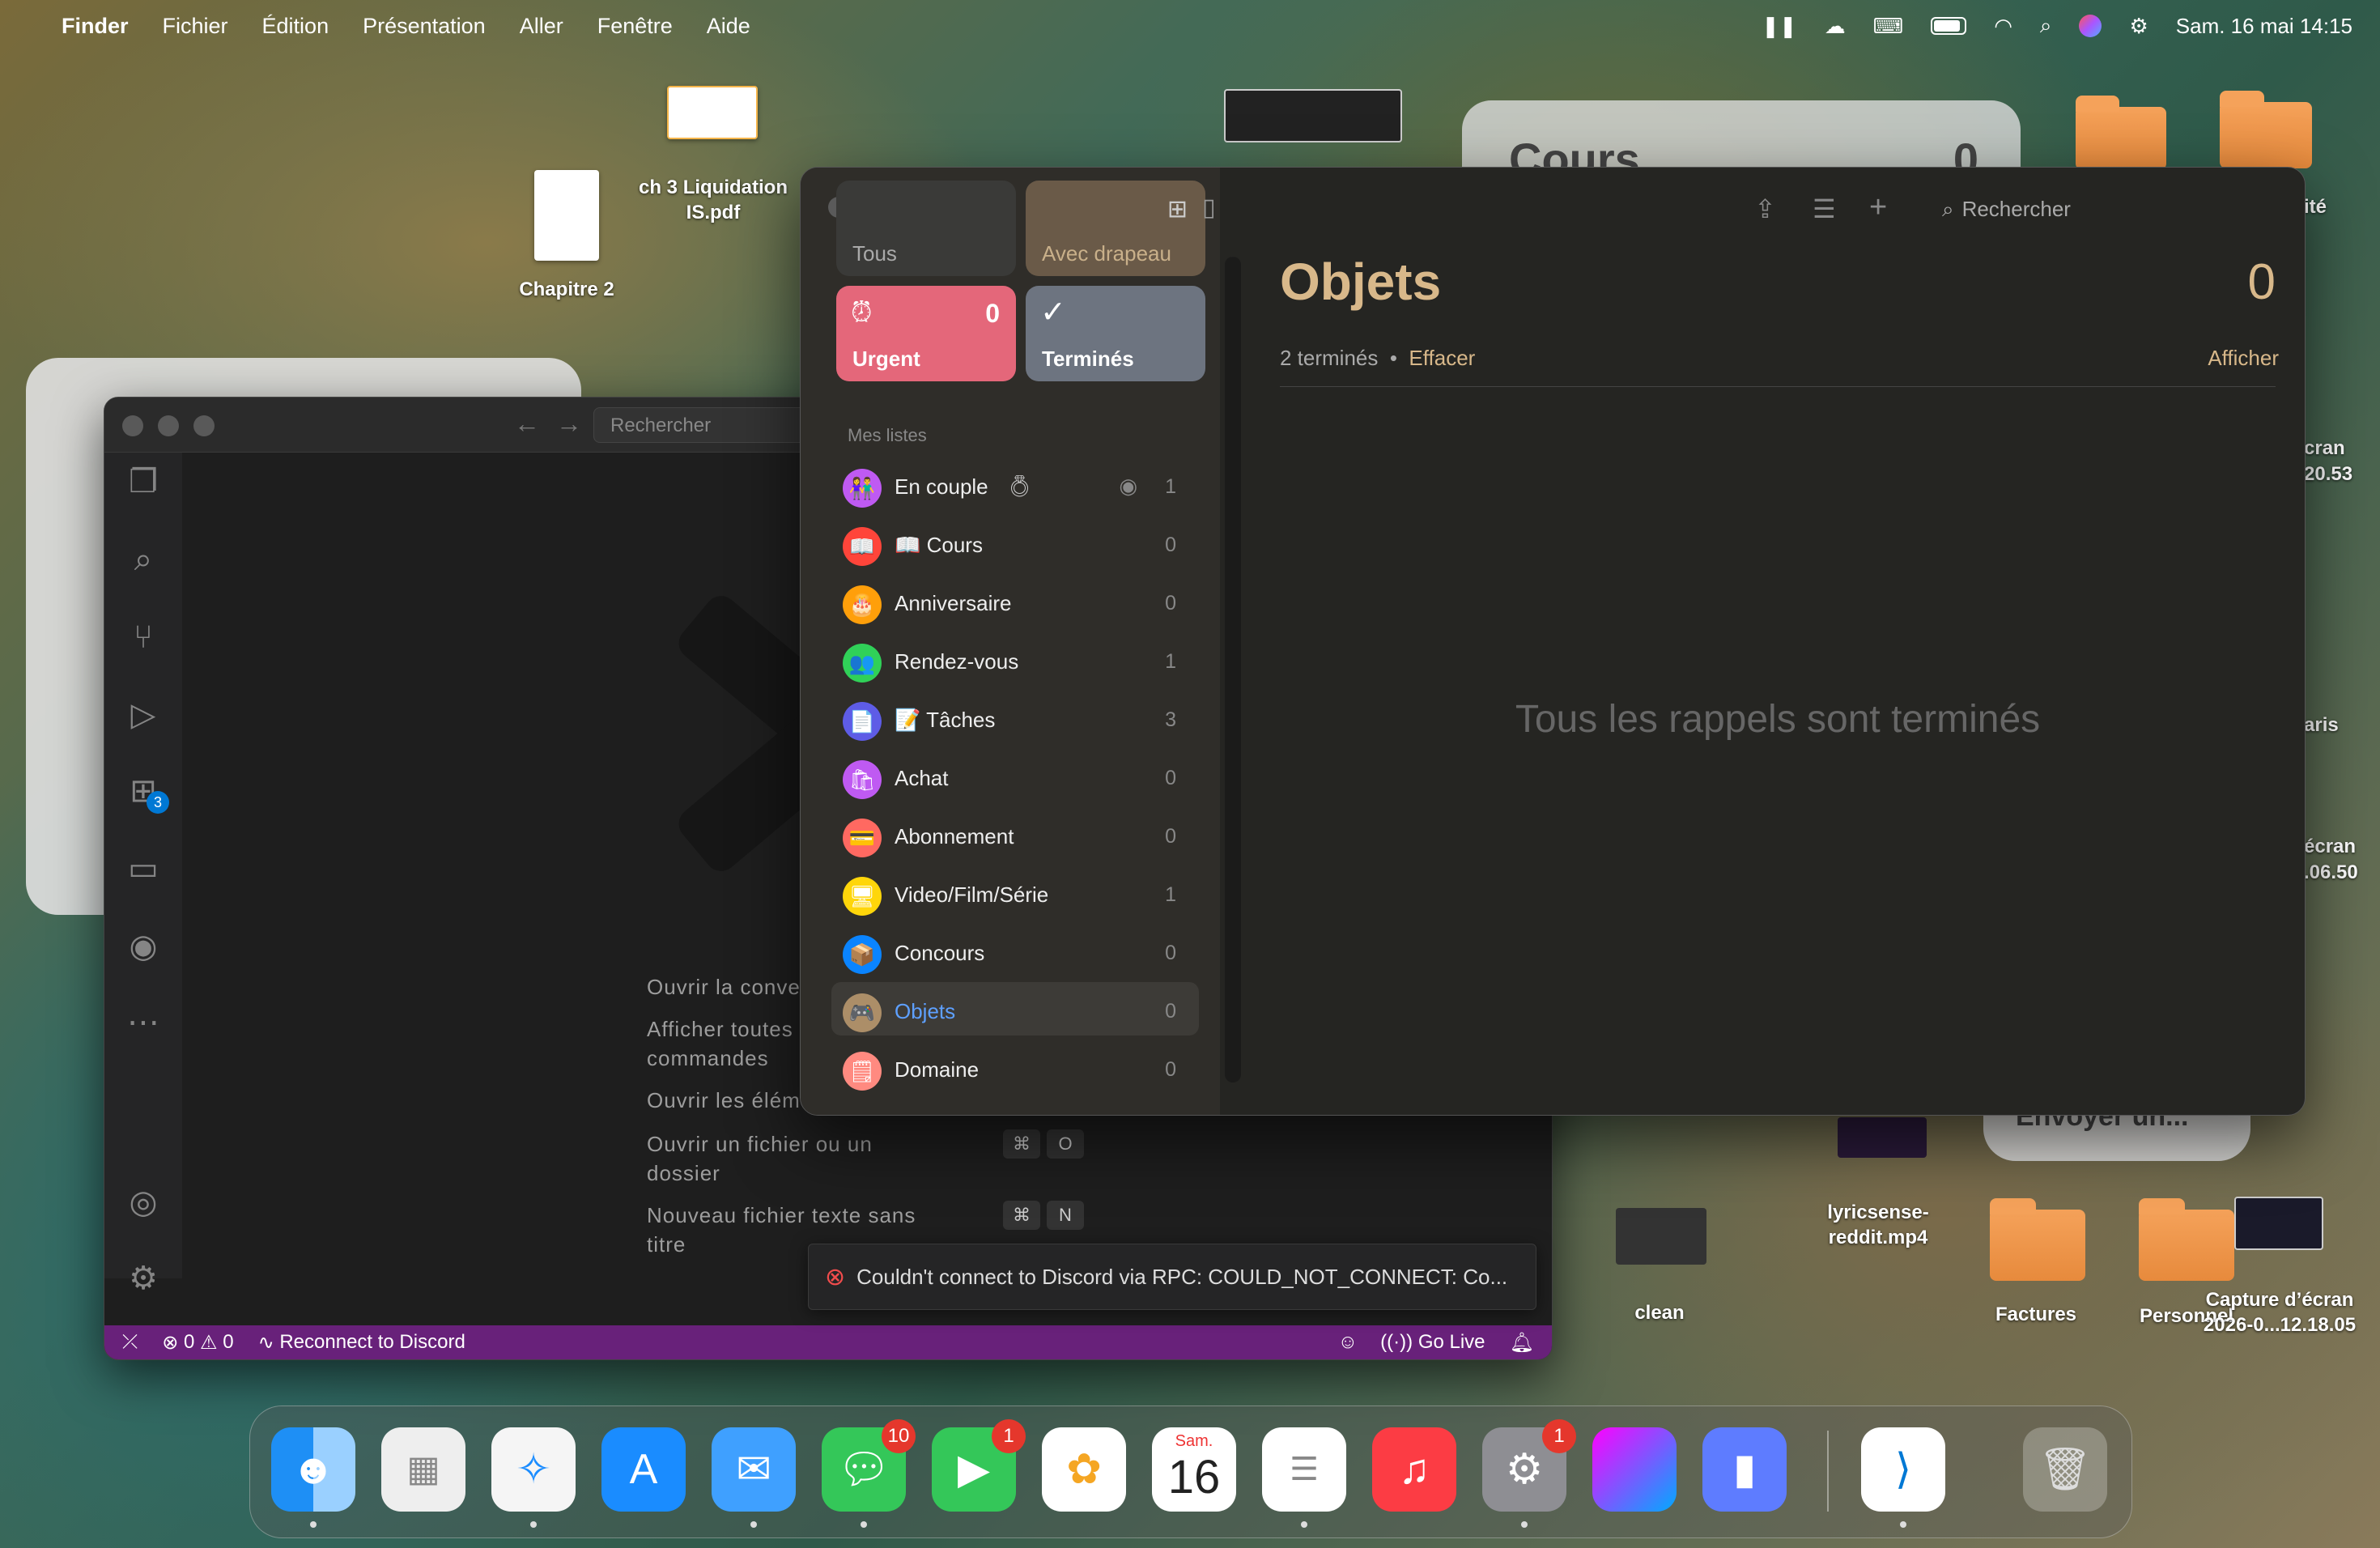 The width and height of the screenshot is (2380, 1548). What do you see at coordinates (1015, 718) in the screenshot?
I see `list-item-taches: 📄 📝 Tâches 3` at bounding box center [1015, 718].